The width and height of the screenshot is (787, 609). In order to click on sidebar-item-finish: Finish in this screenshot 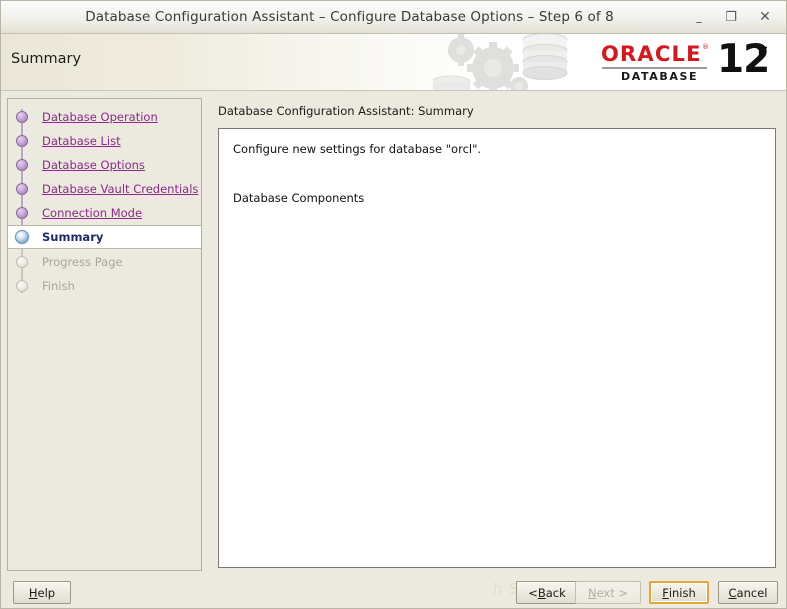, I will do `click(104, 286)`.